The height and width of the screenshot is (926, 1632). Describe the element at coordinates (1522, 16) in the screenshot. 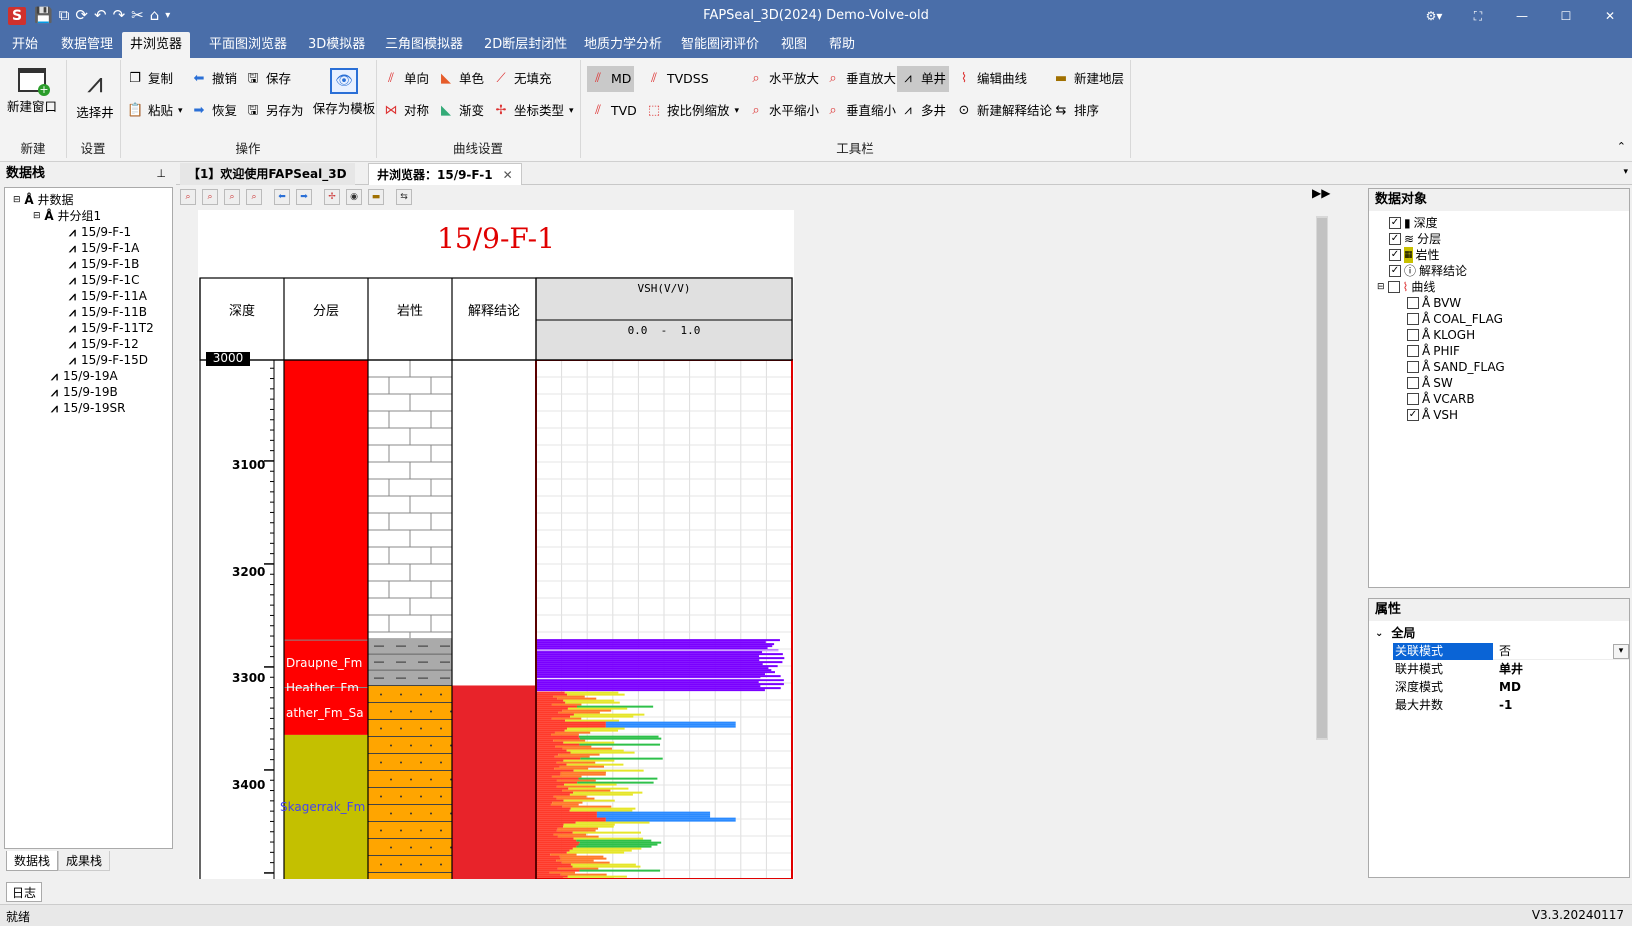

I see `minimize-button: —` at that location.